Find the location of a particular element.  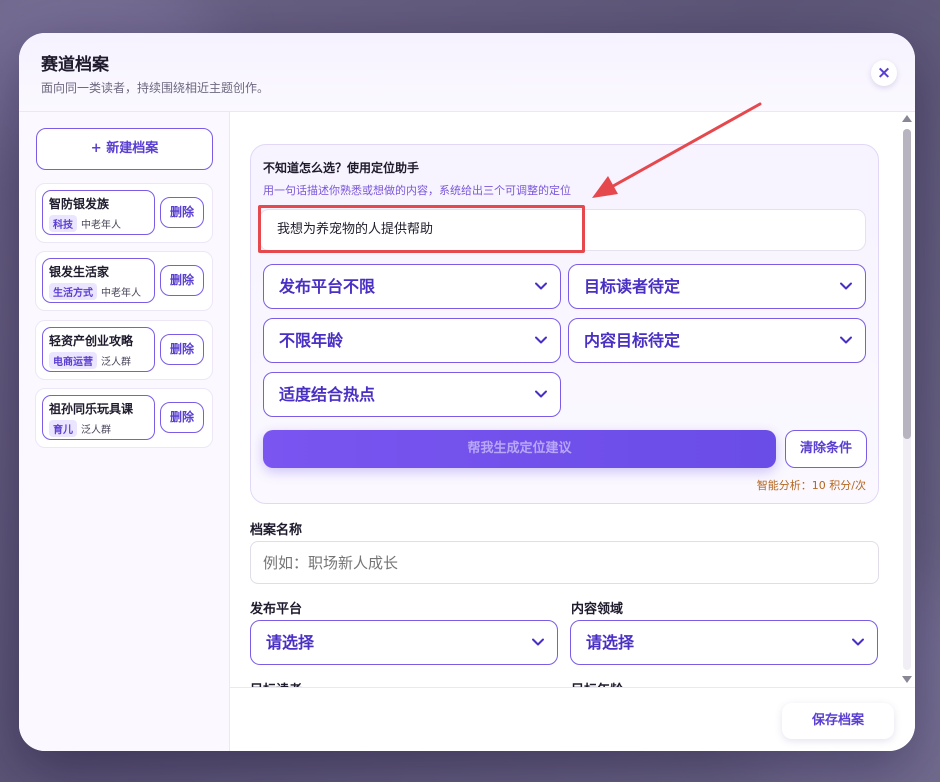

modal-title: 赛道档案 is located at coordinates (75, 65).